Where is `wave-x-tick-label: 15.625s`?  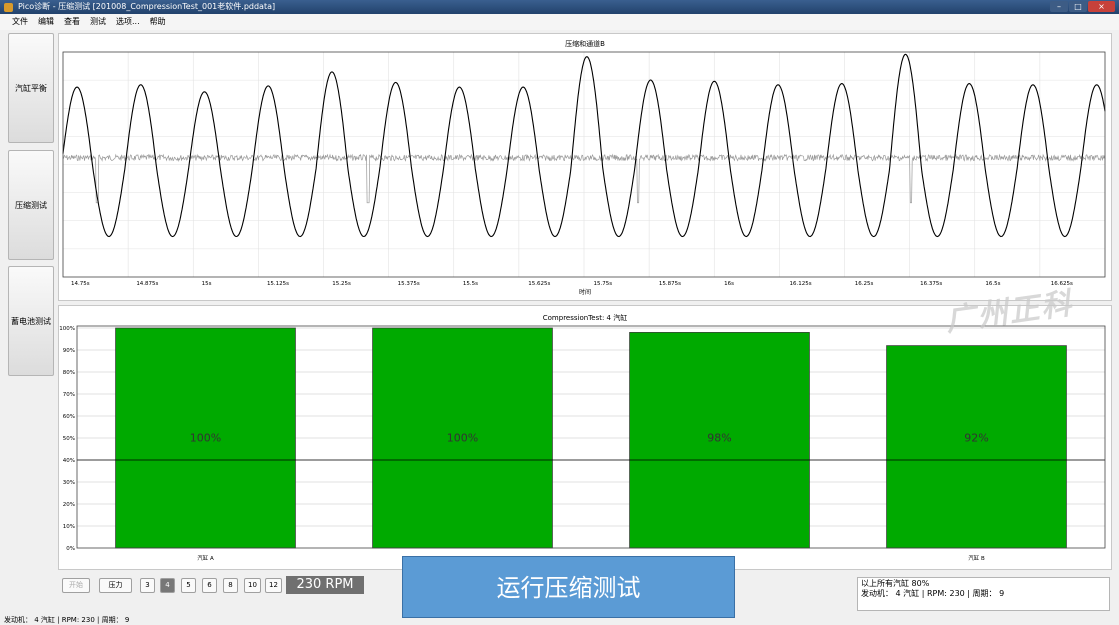 wave-x-tick-label: 15.625s is located at coordinates (539, 284).